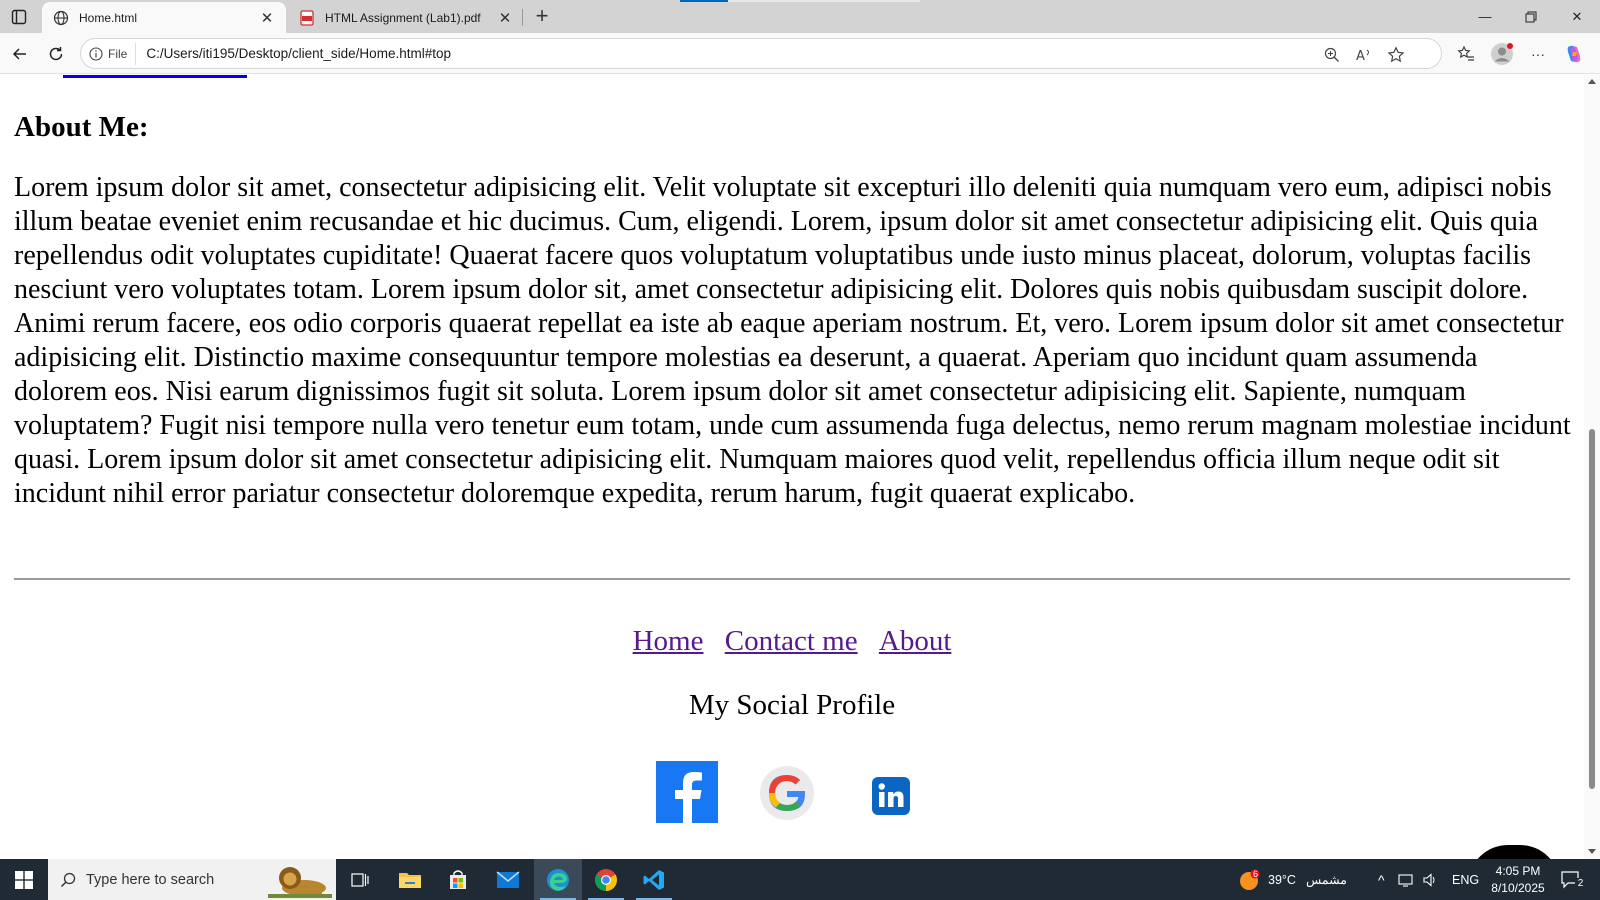 The height and width of the screenshot is (900, 1600). What do you see at coordinates (1326, 880) in the screenshot?
I see `weather-description: مشمس` at bounding box center [1326, 880].